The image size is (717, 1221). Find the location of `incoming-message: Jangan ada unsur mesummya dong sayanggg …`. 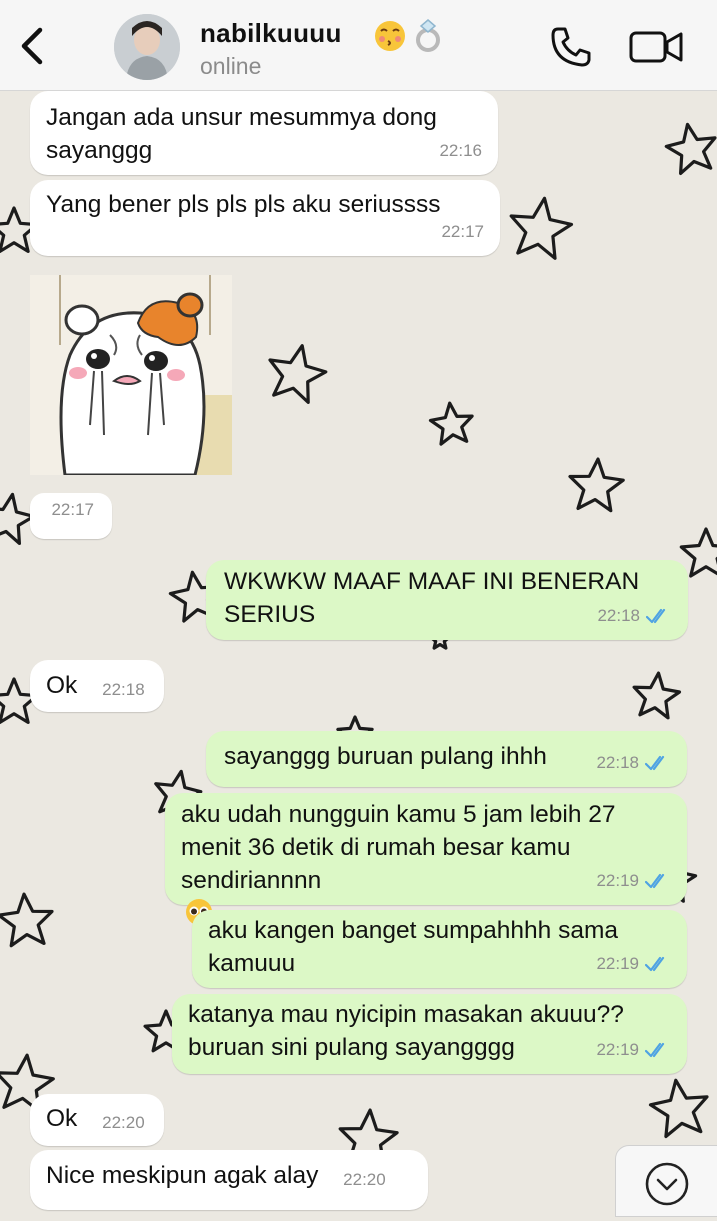

incoming-message: Jangan ada unsur mesummya dong sayanggg … is located at coordinates (264, 133).